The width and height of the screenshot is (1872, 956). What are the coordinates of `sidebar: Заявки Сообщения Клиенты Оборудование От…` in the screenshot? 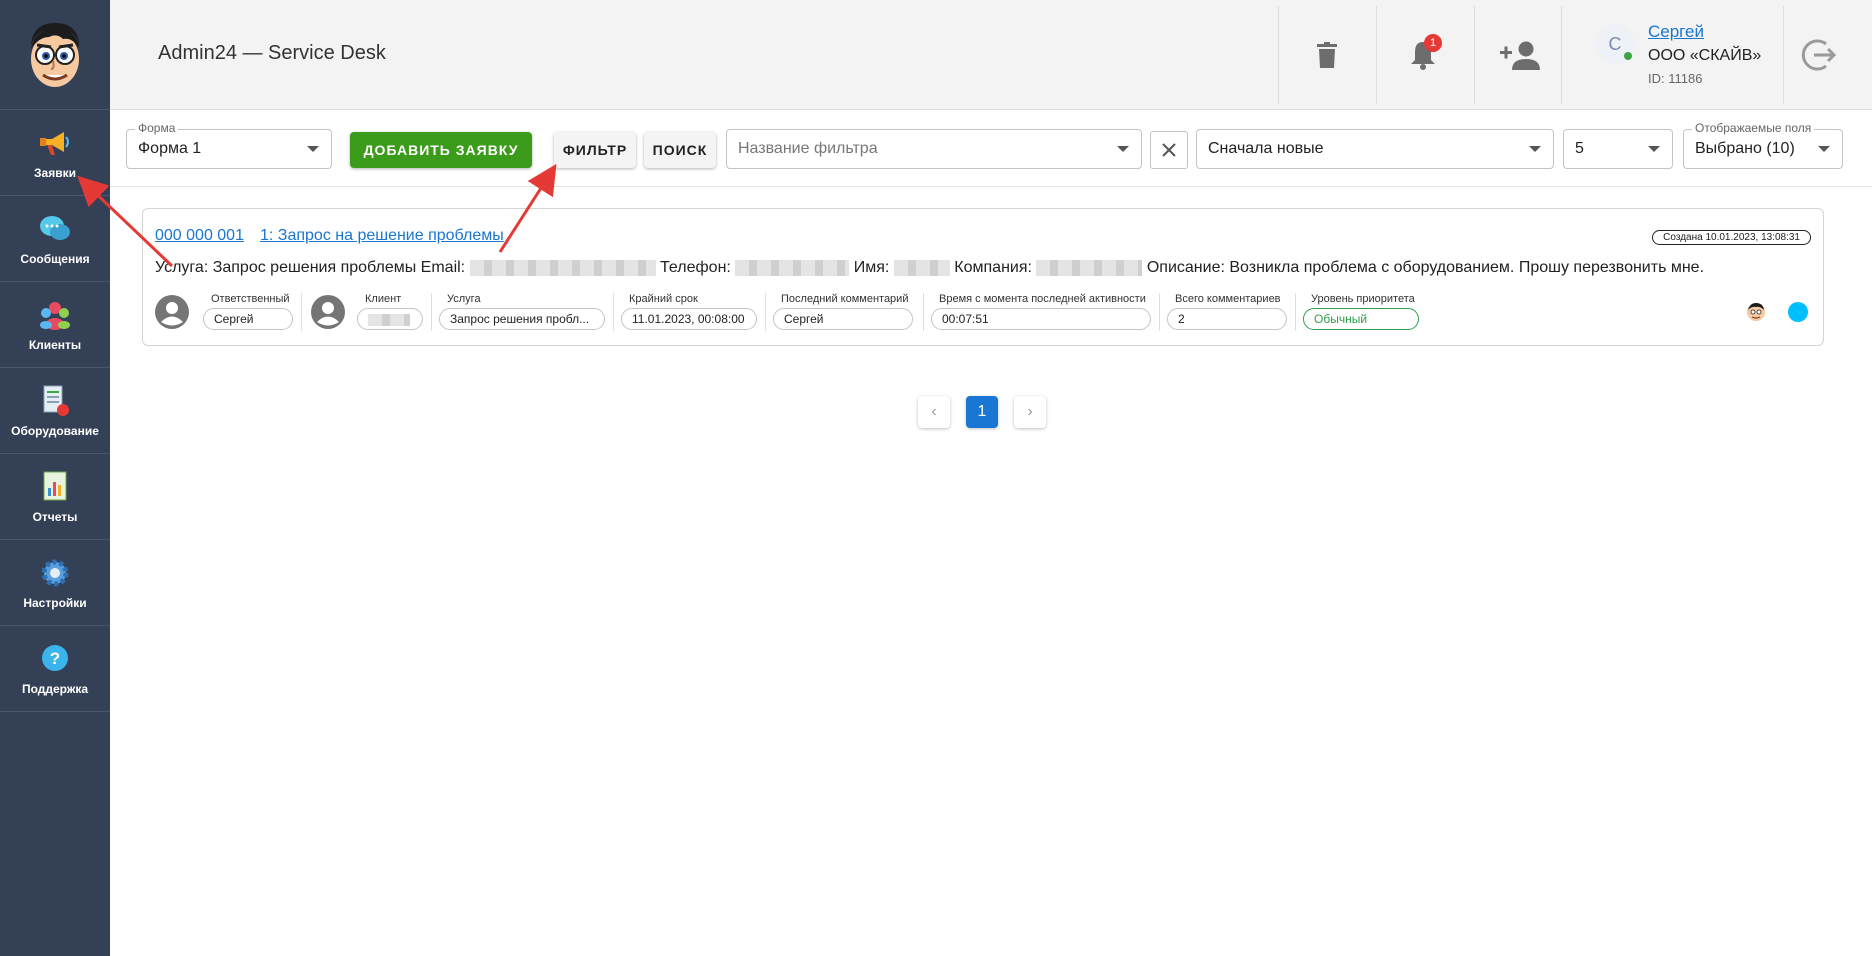 It's located at (55, 478).